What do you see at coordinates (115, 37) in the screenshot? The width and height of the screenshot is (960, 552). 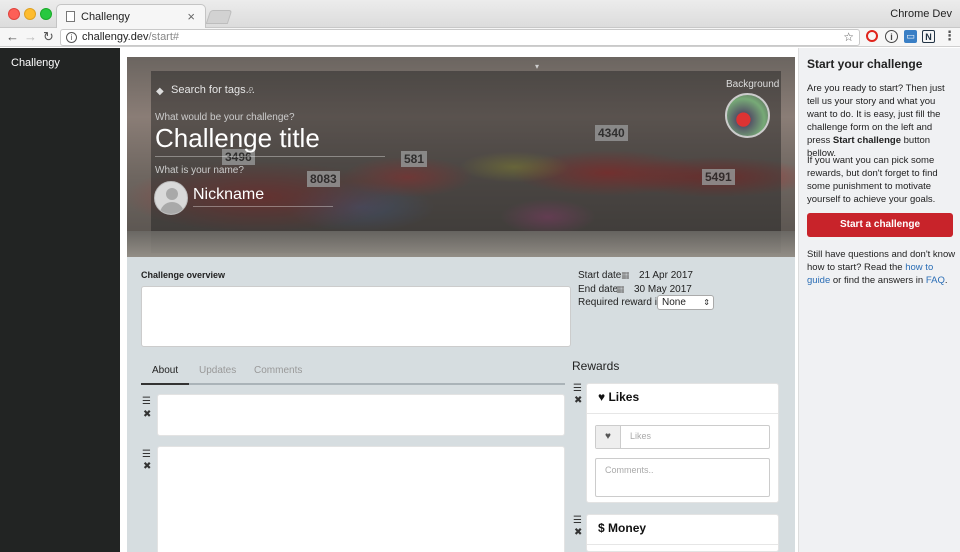 I see `url-host: challengy.dev` at bounding box center [115, 37].